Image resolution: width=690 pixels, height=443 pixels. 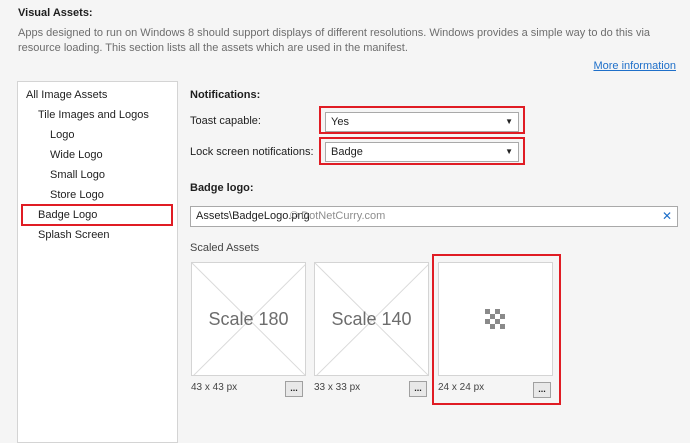 What do you see at coordinates (77, 175) in the screenshot?
I see `sidebar-item-small-logo: Small Logo` at bounding box center [77, 175].